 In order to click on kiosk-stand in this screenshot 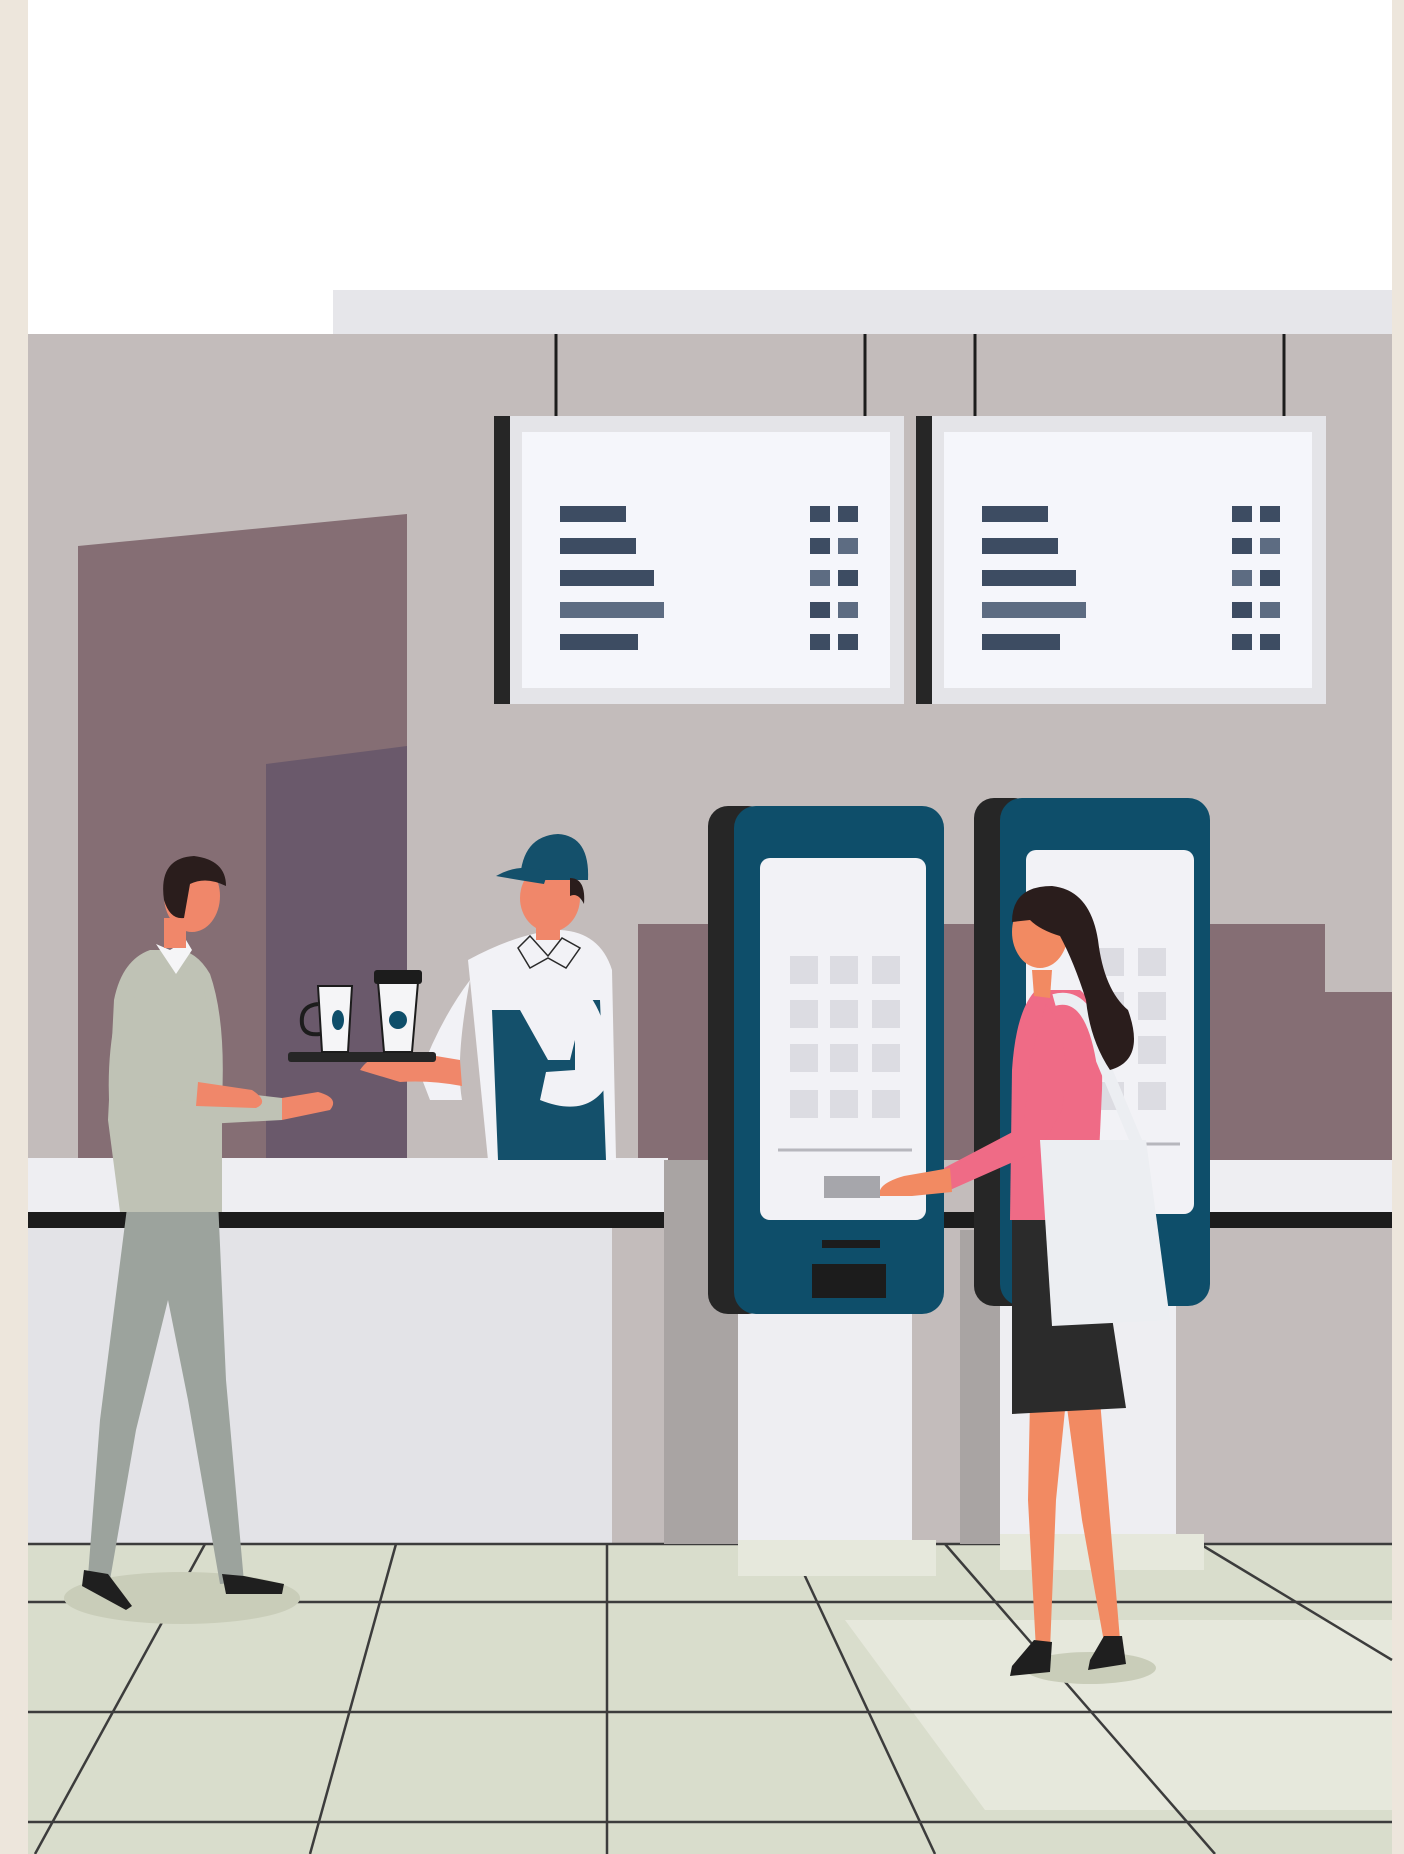, I will do `click(825, 1434)`.